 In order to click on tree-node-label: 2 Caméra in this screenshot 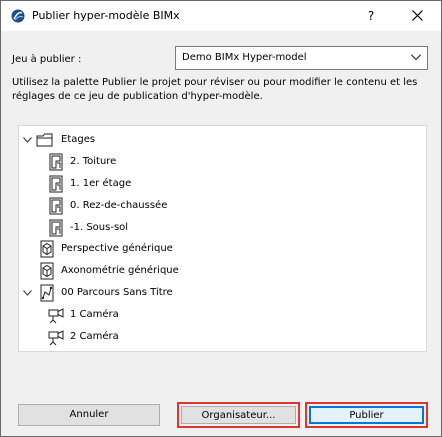, I will do `click(94, 336)`.